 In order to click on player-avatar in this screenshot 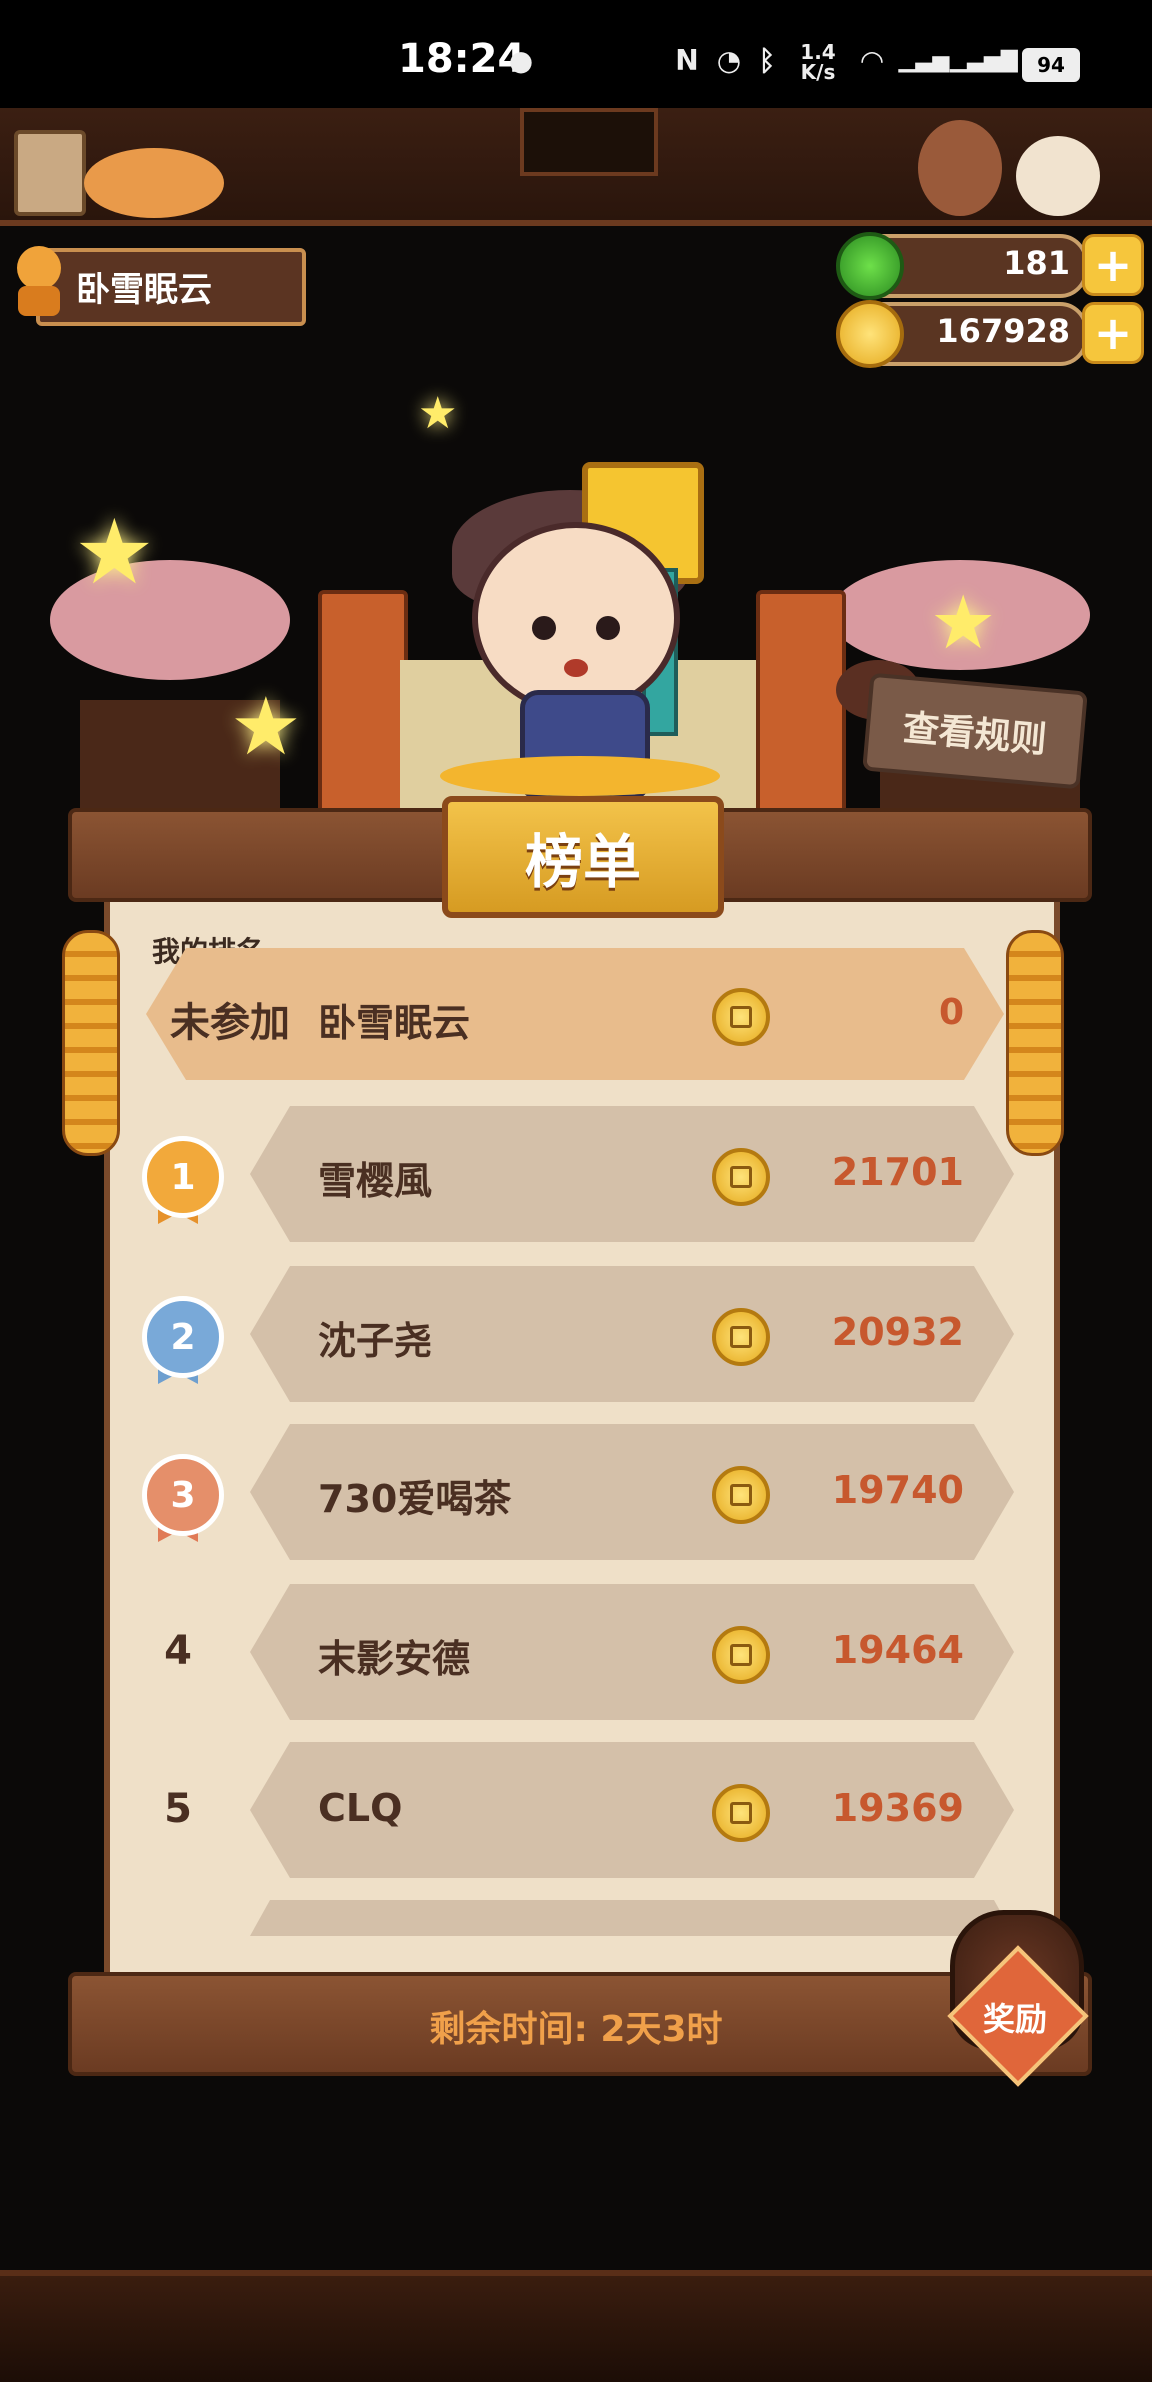, I will do `click(39, 280)`.